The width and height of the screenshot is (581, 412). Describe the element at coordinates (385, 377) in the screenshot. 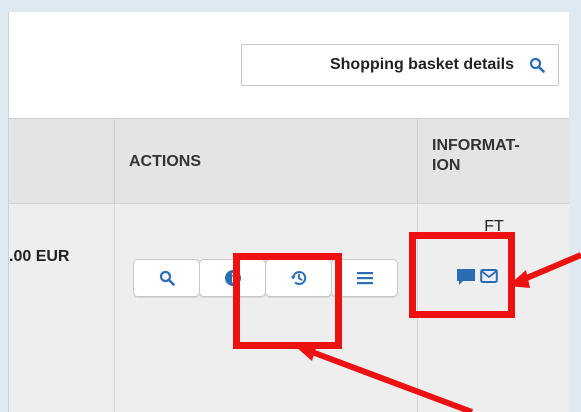

I see `arrow-to-history-button` at that location.